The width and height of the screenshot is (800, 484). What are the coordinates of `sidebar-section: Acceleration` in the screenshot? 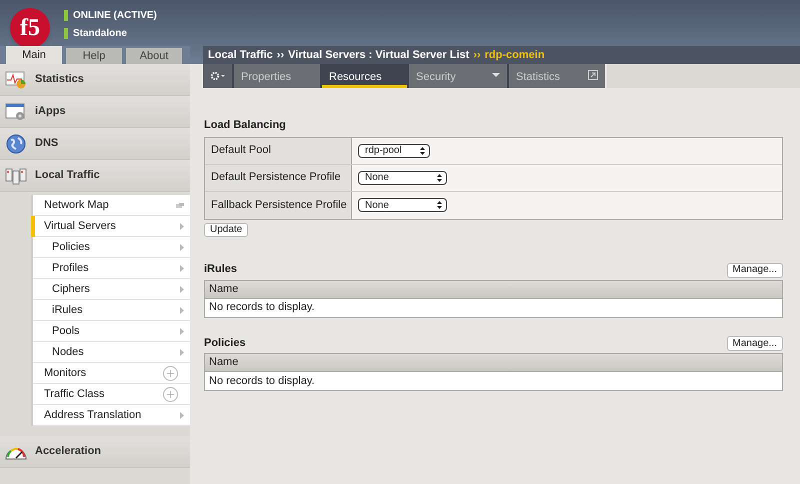 It's located at (68, 451).